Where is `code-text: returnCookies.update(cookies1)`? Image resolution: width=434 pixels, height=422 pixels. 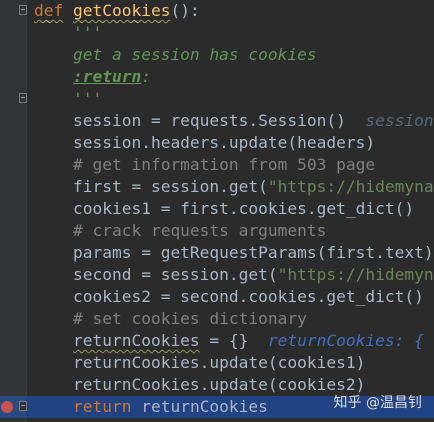 code-text: returnCookies.update(cookies1) is located at coordinates (199, 363).